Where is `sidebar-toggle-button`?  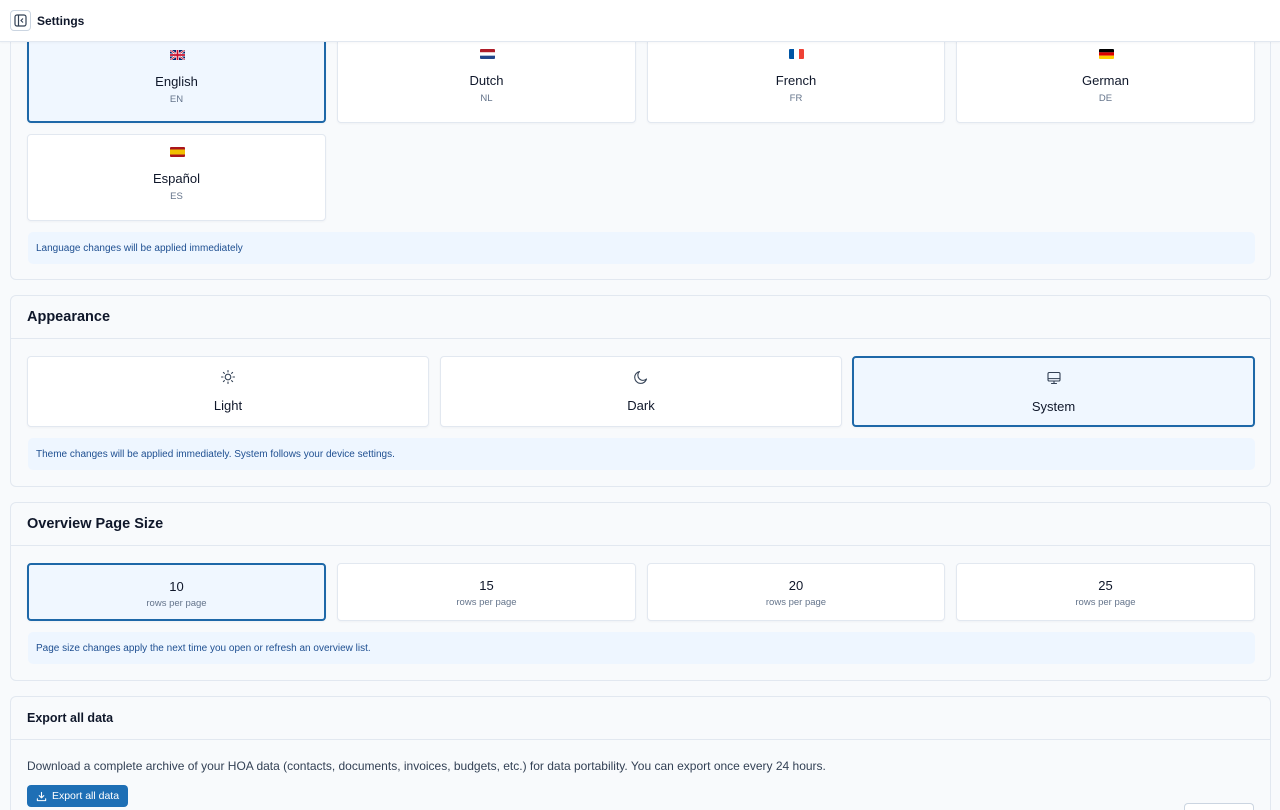
sidebar-toggle-button is located at coordinates (20, 20).